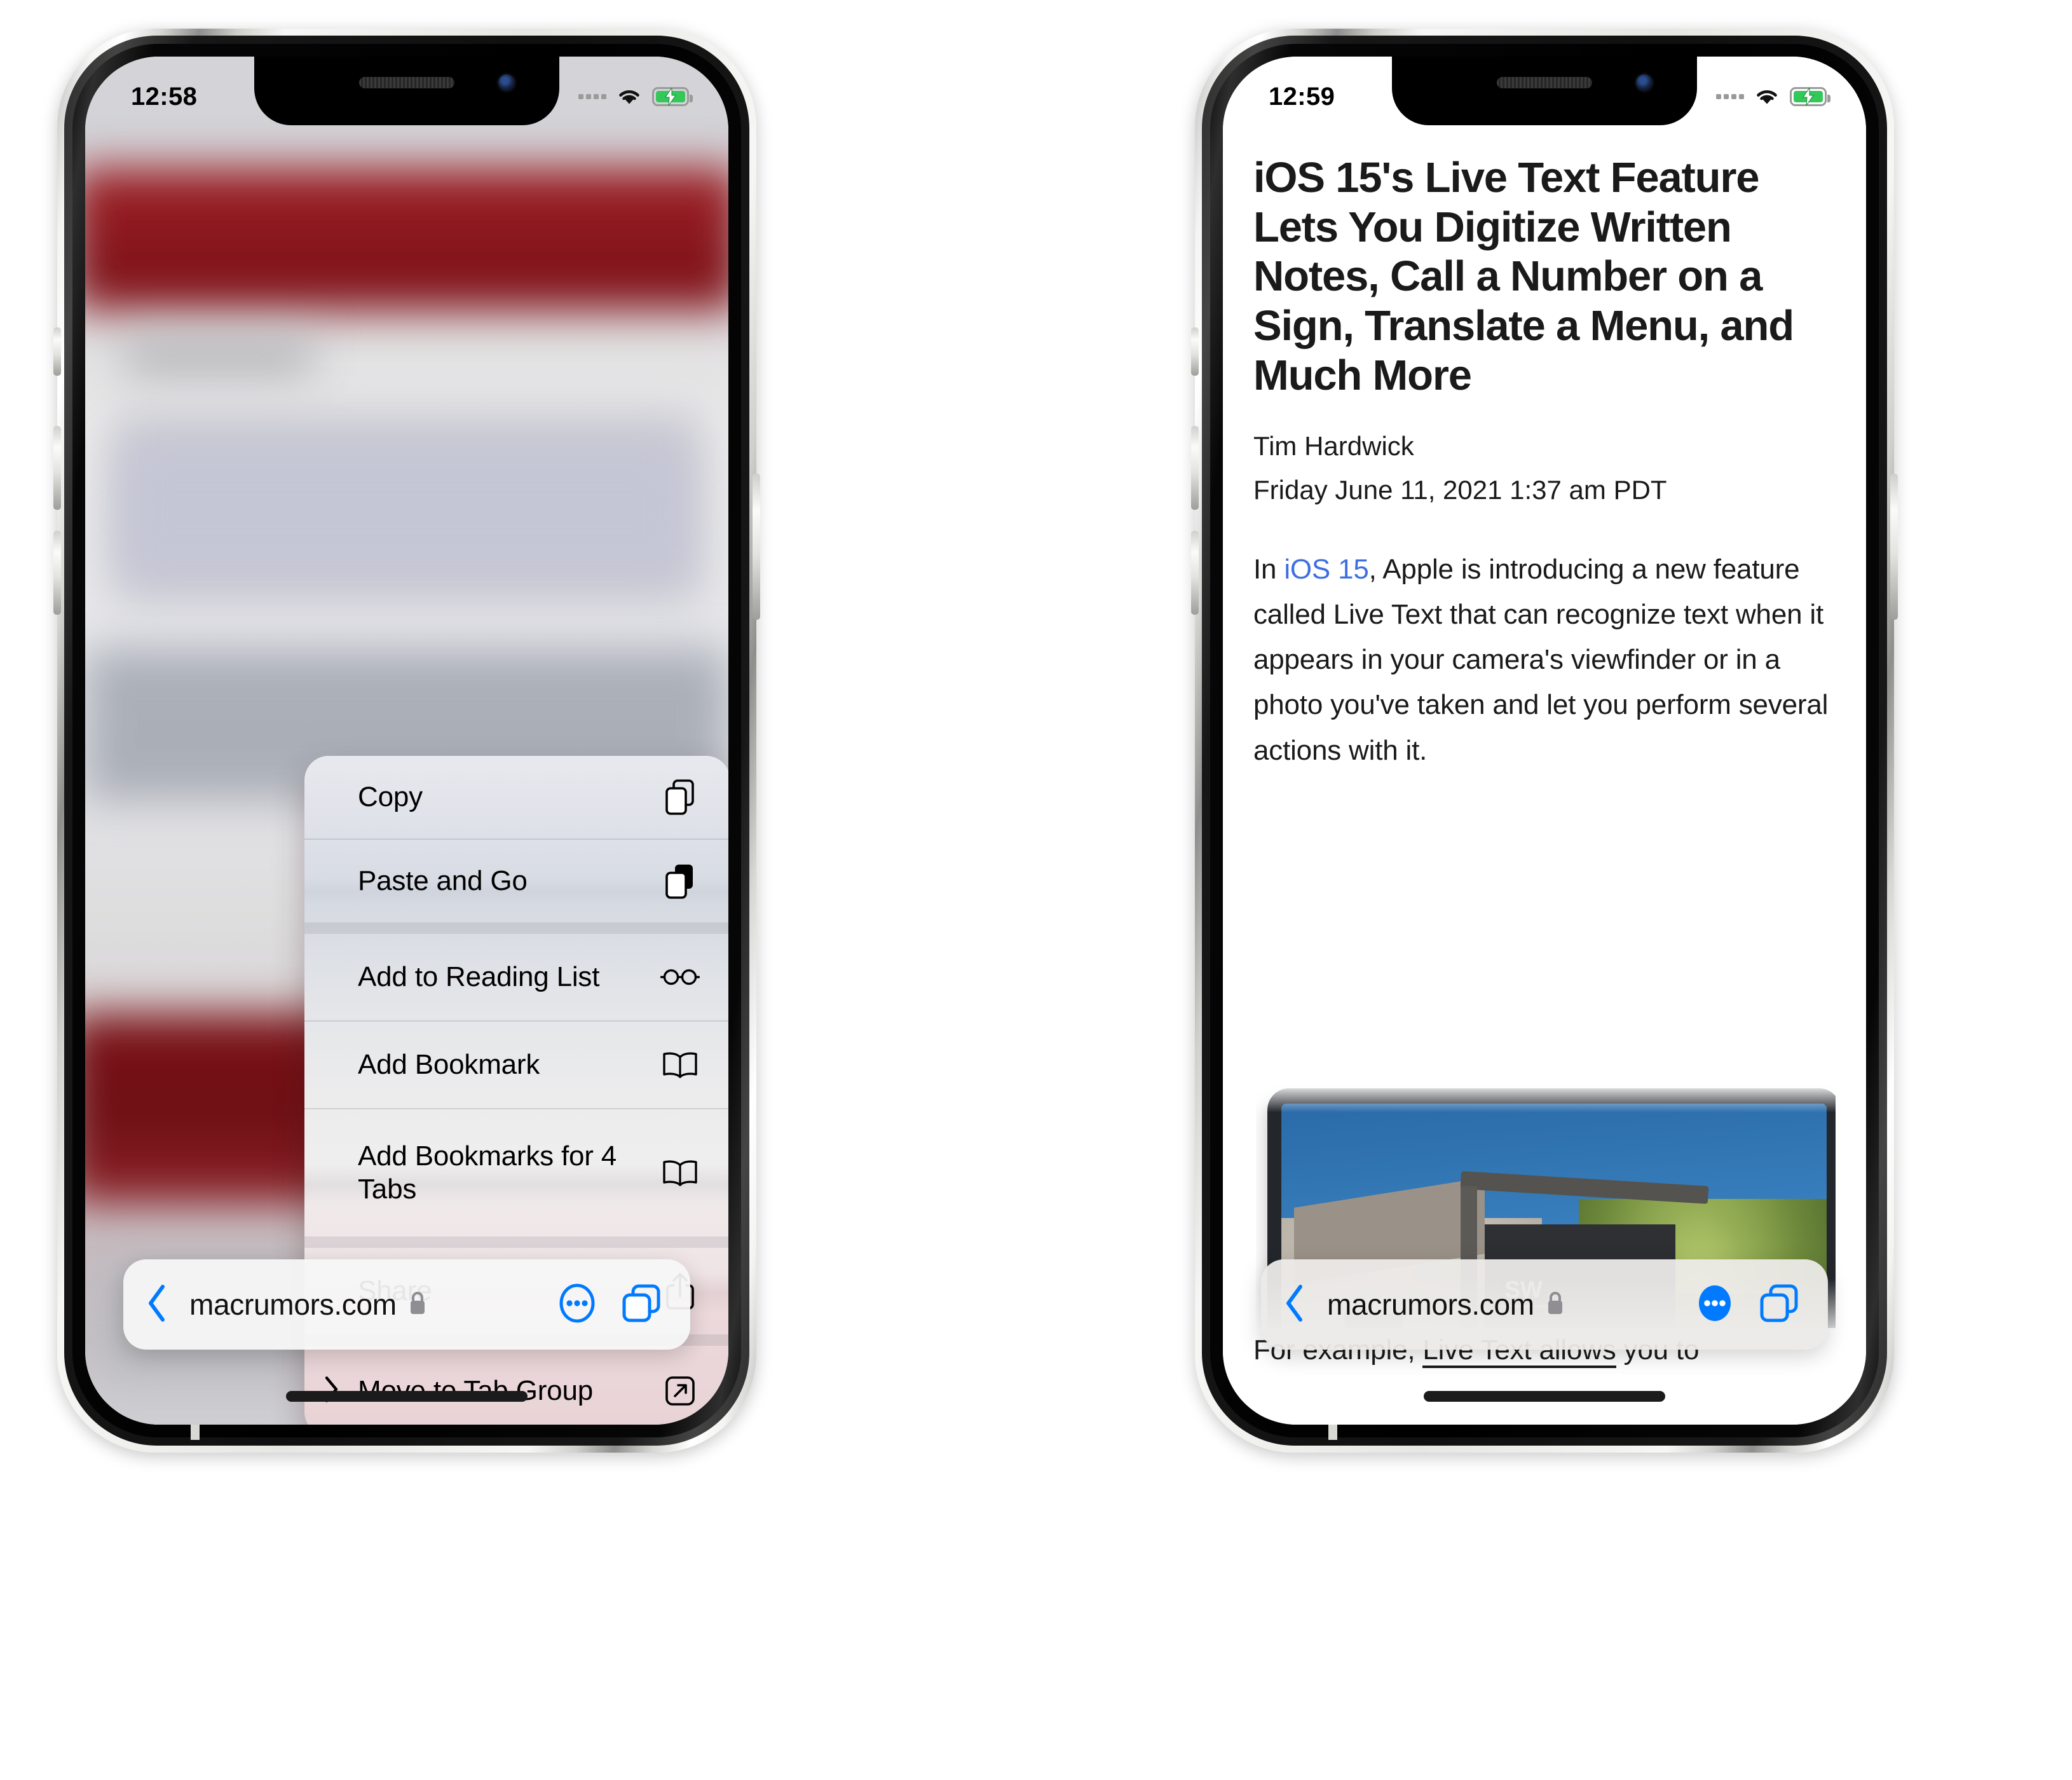 The image size is (2072, 1780). Describe the element at coordinates (680, 1391) in the screenshot. I see `arrow-up-right-square-icon` at that location.